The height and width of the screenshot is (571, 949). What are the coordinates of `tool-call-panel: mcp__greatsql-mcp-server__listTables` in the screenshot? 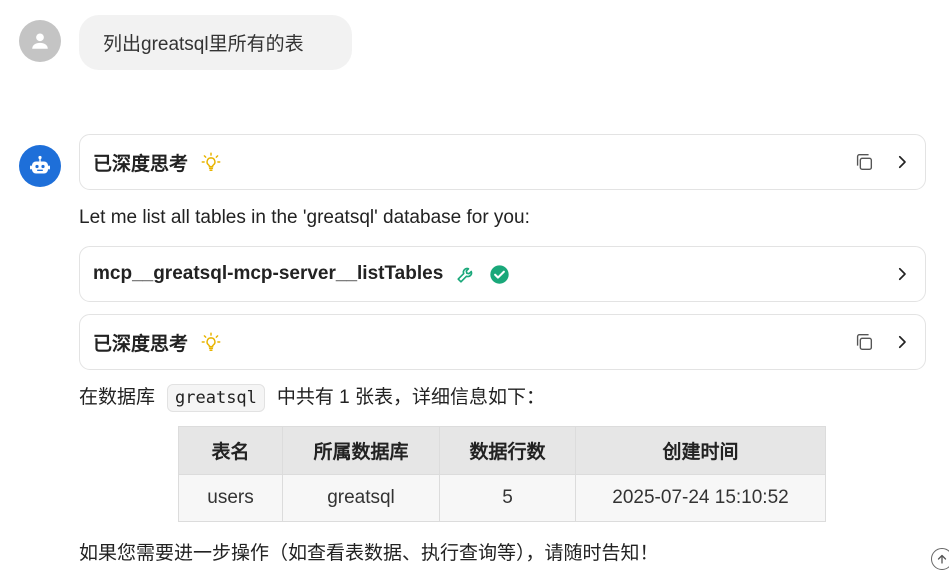 It's located at (502, 274).